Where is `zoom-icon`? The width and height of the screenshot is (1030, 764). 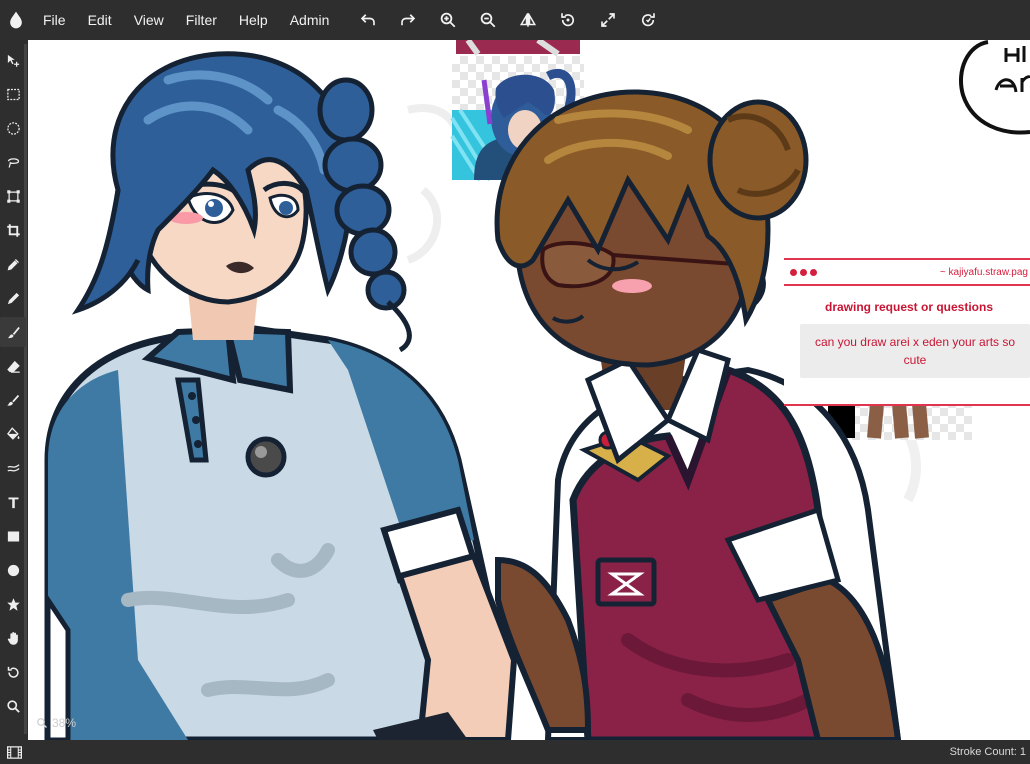 zoom-icon is located at coordinates (13, 706).